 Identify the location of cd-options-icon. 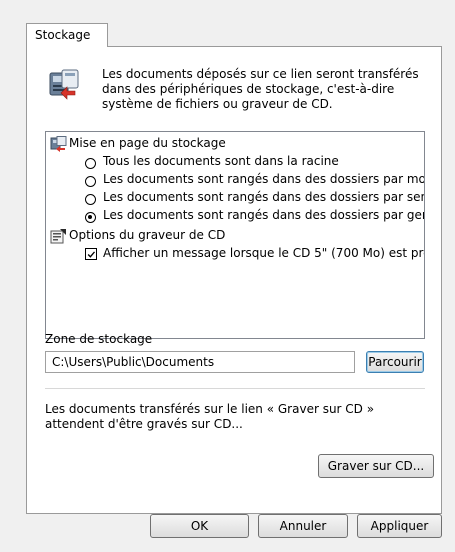
(58, 236).